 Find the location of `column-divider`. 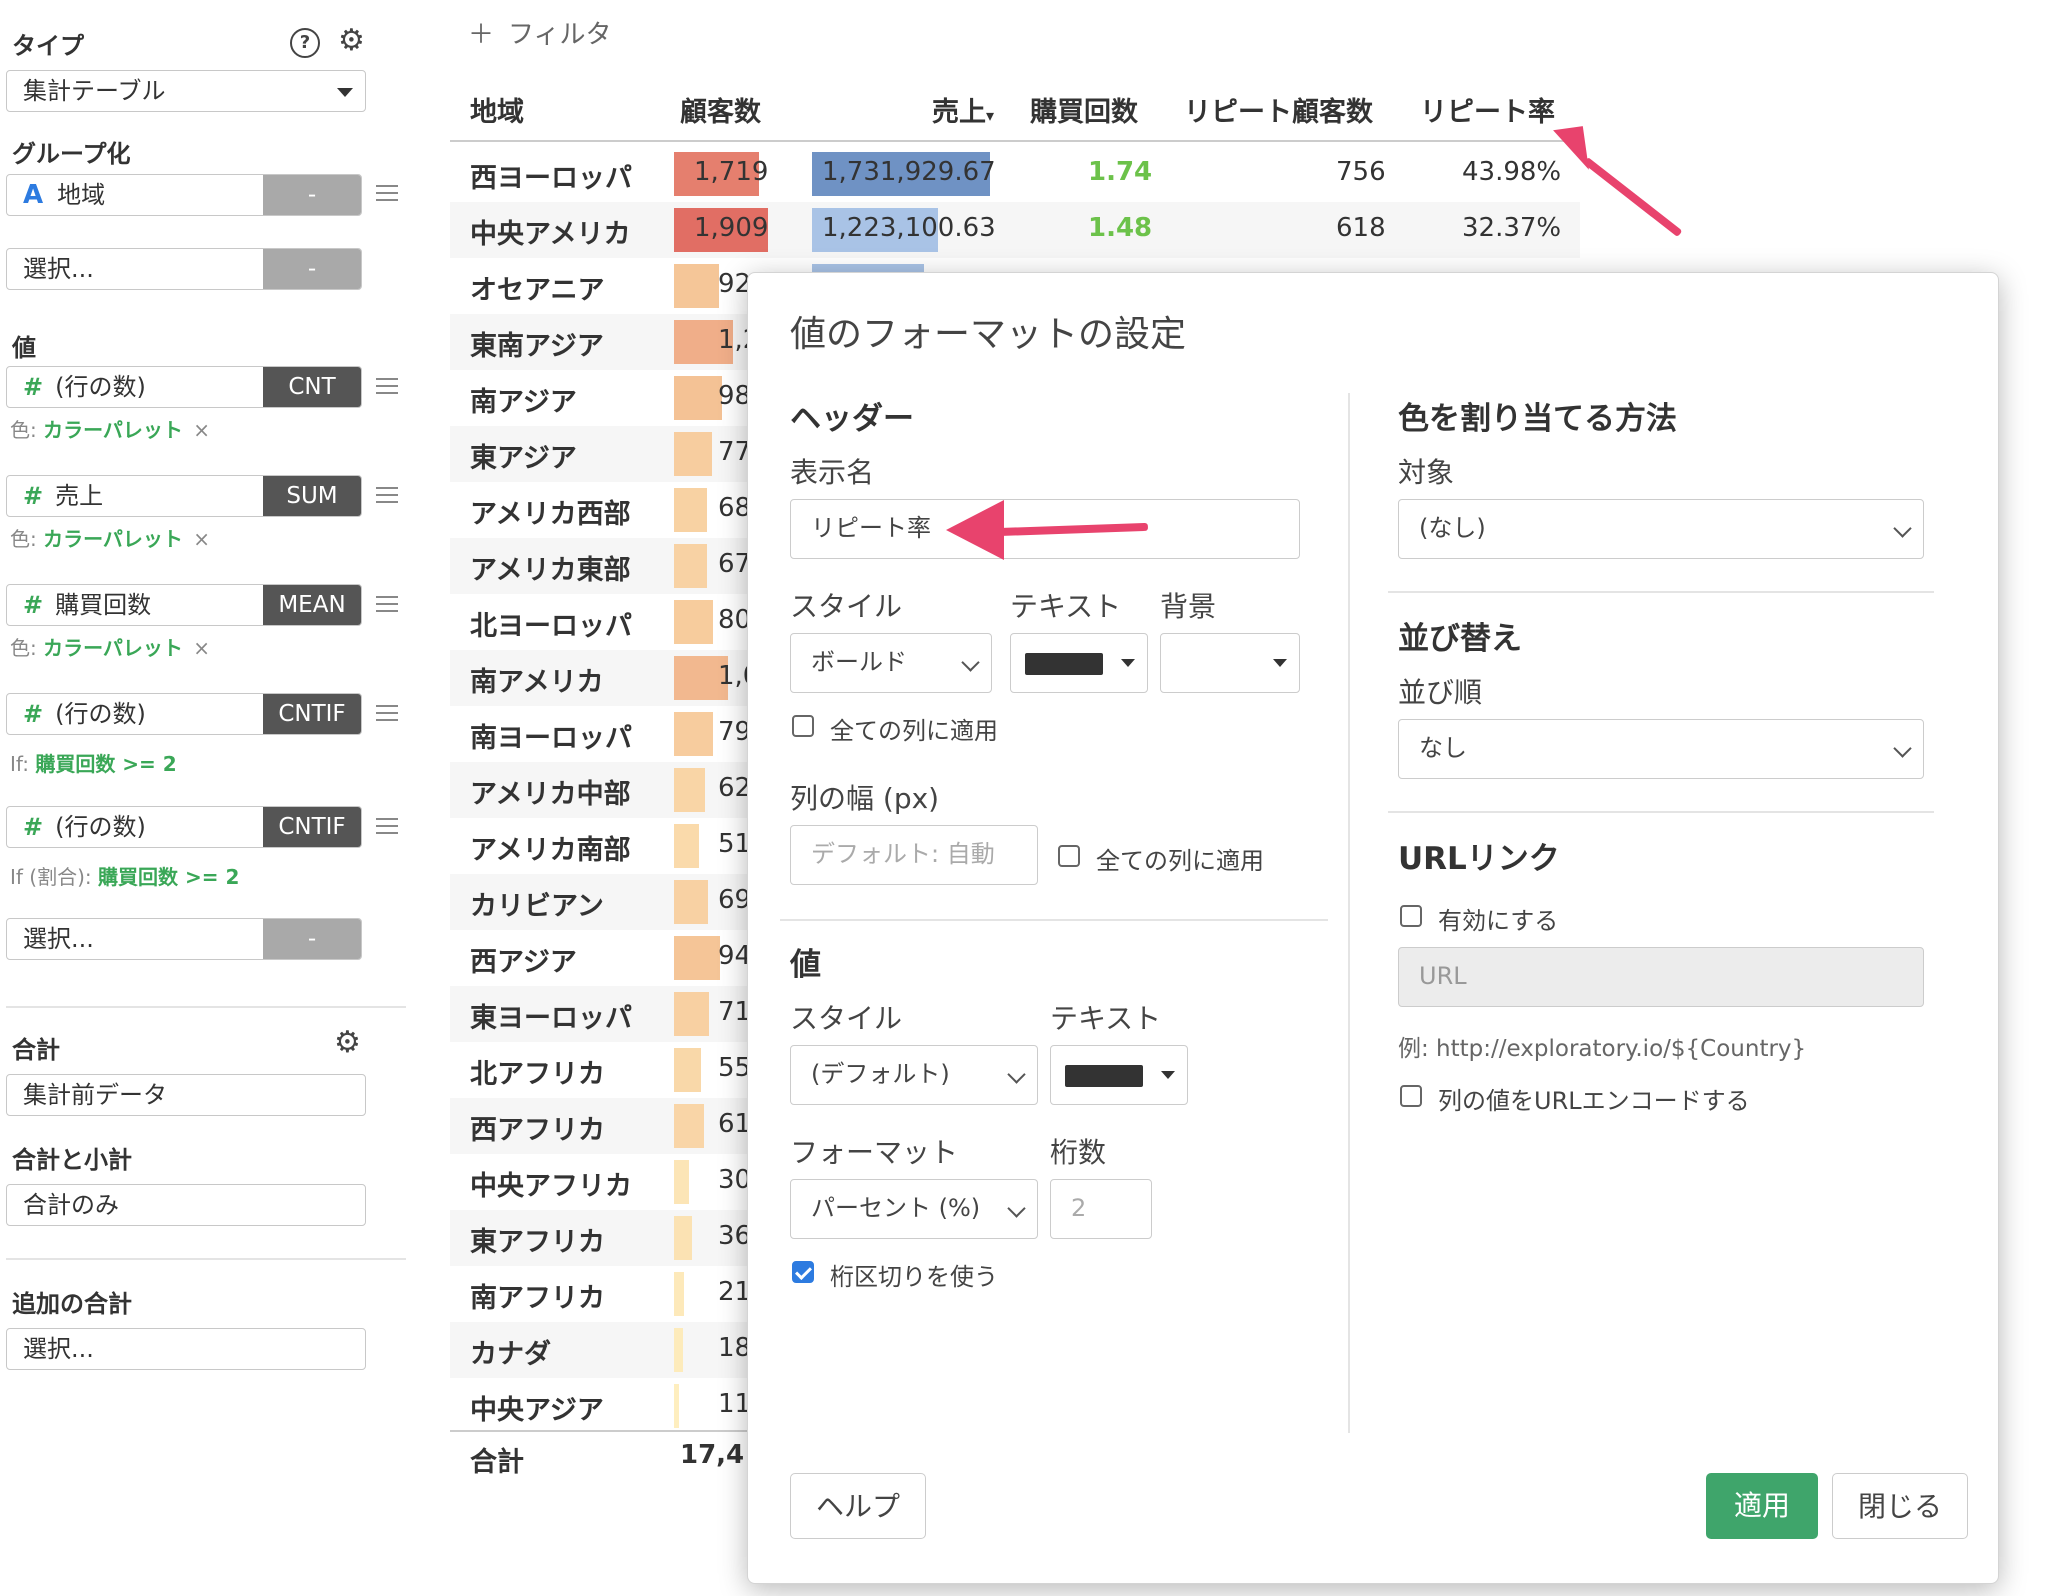

column-divider is located at coordinates (1349, 913).